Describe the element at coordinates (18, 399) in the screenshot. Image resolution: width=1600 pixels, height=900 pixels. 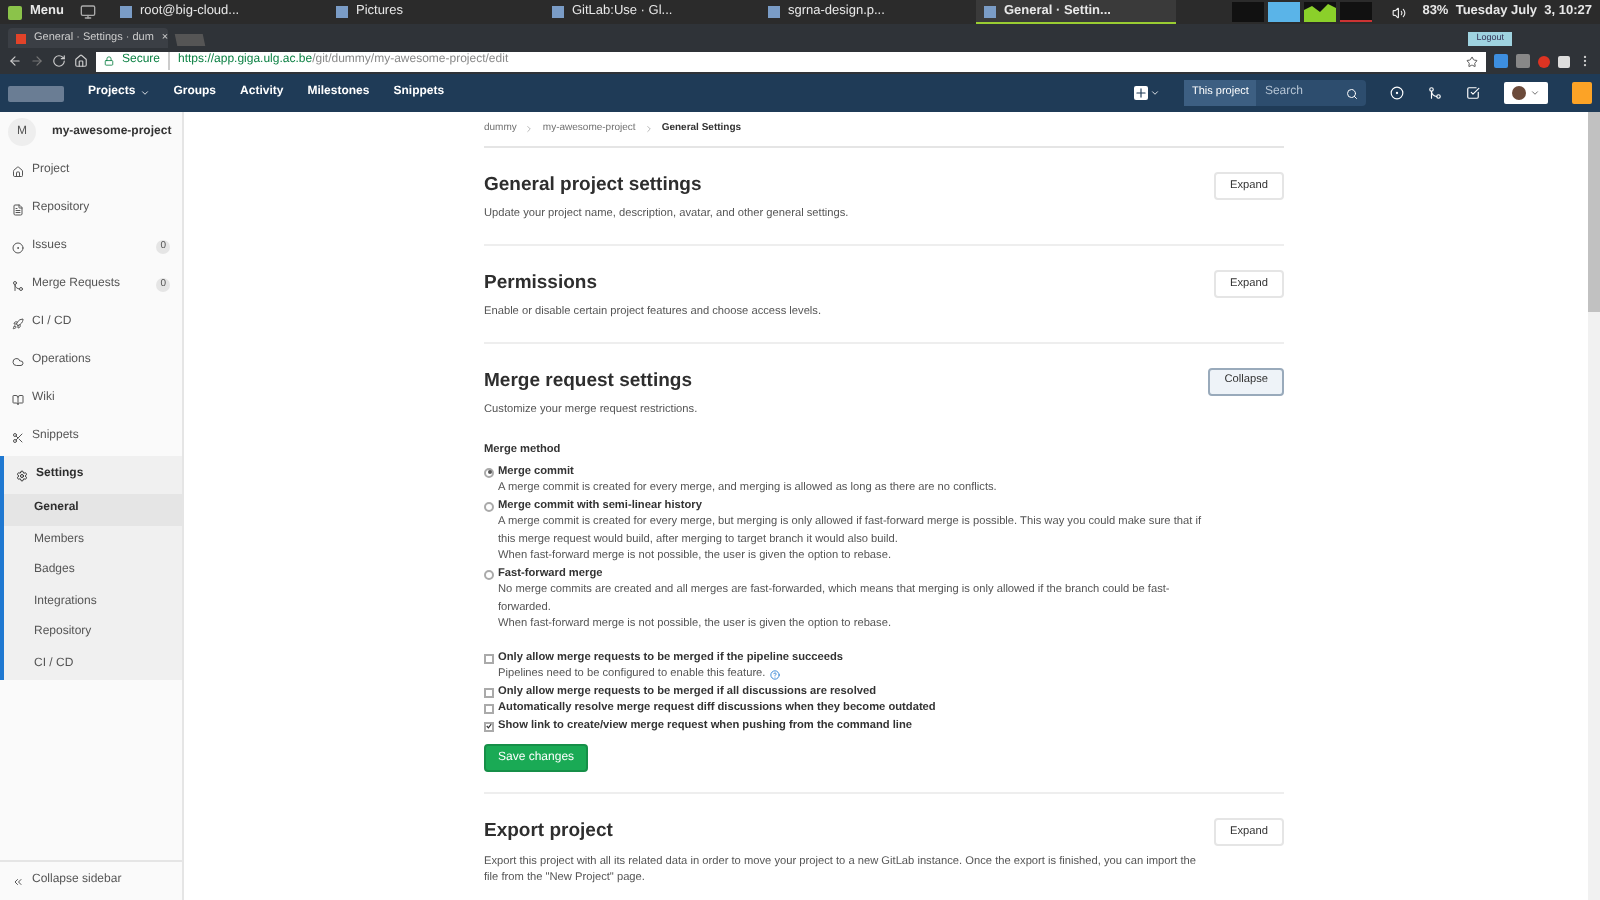
I see `book-icon` at that location.